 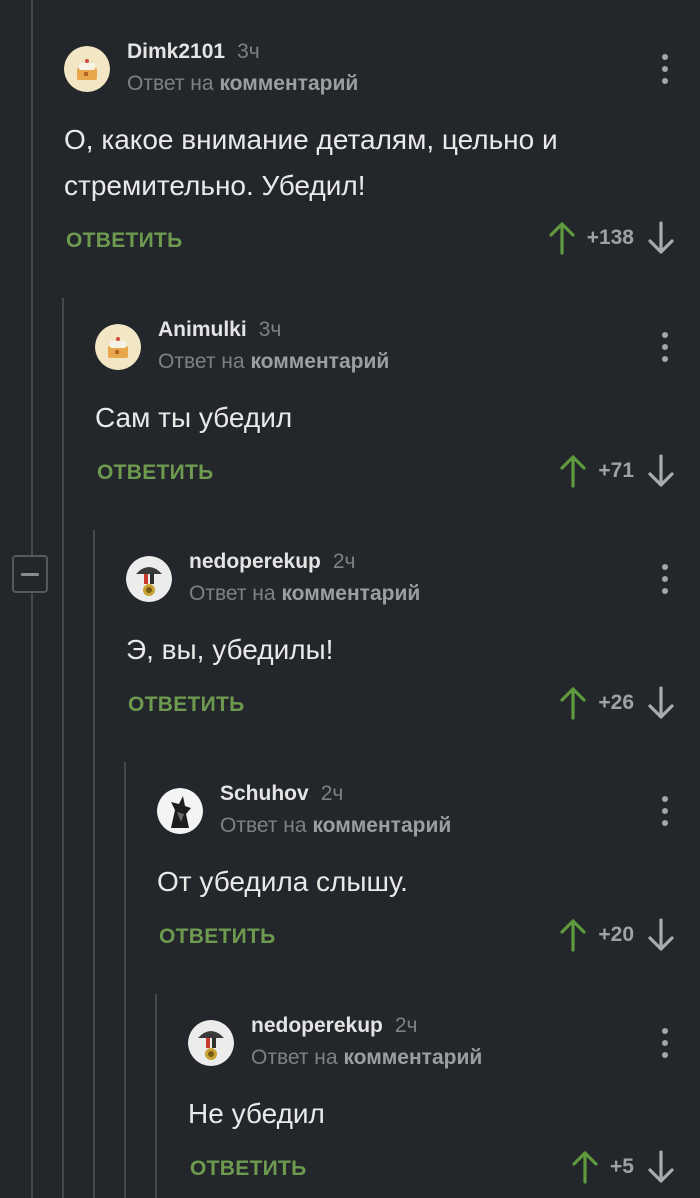 I want to click on rating-bar: +26, so click(x=617, y=703).